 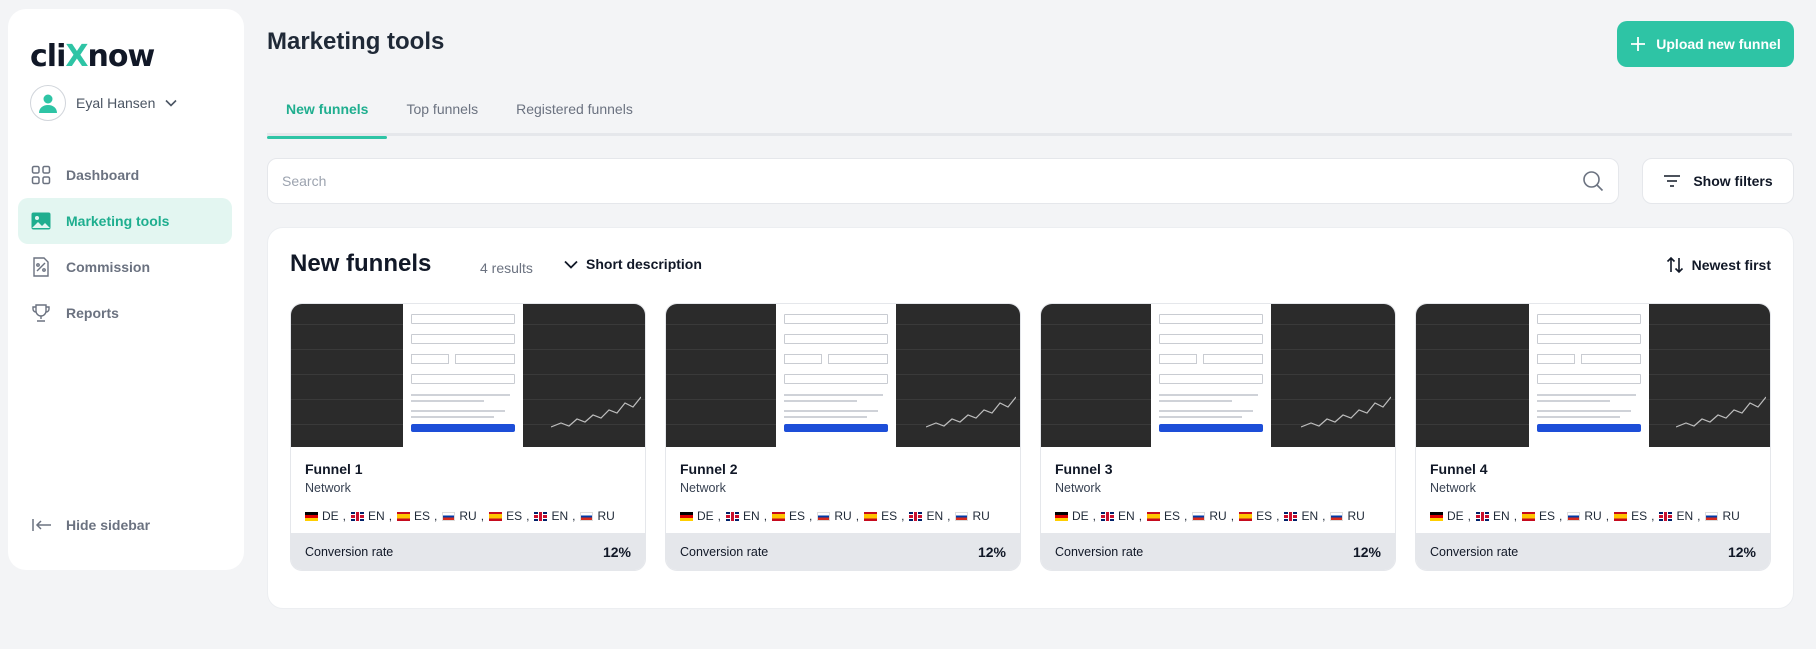 What do you see at coordinates (709, 469) in the screenshot?
I see `funnel-name: Funnel 2` at bounding box center [709, 469].